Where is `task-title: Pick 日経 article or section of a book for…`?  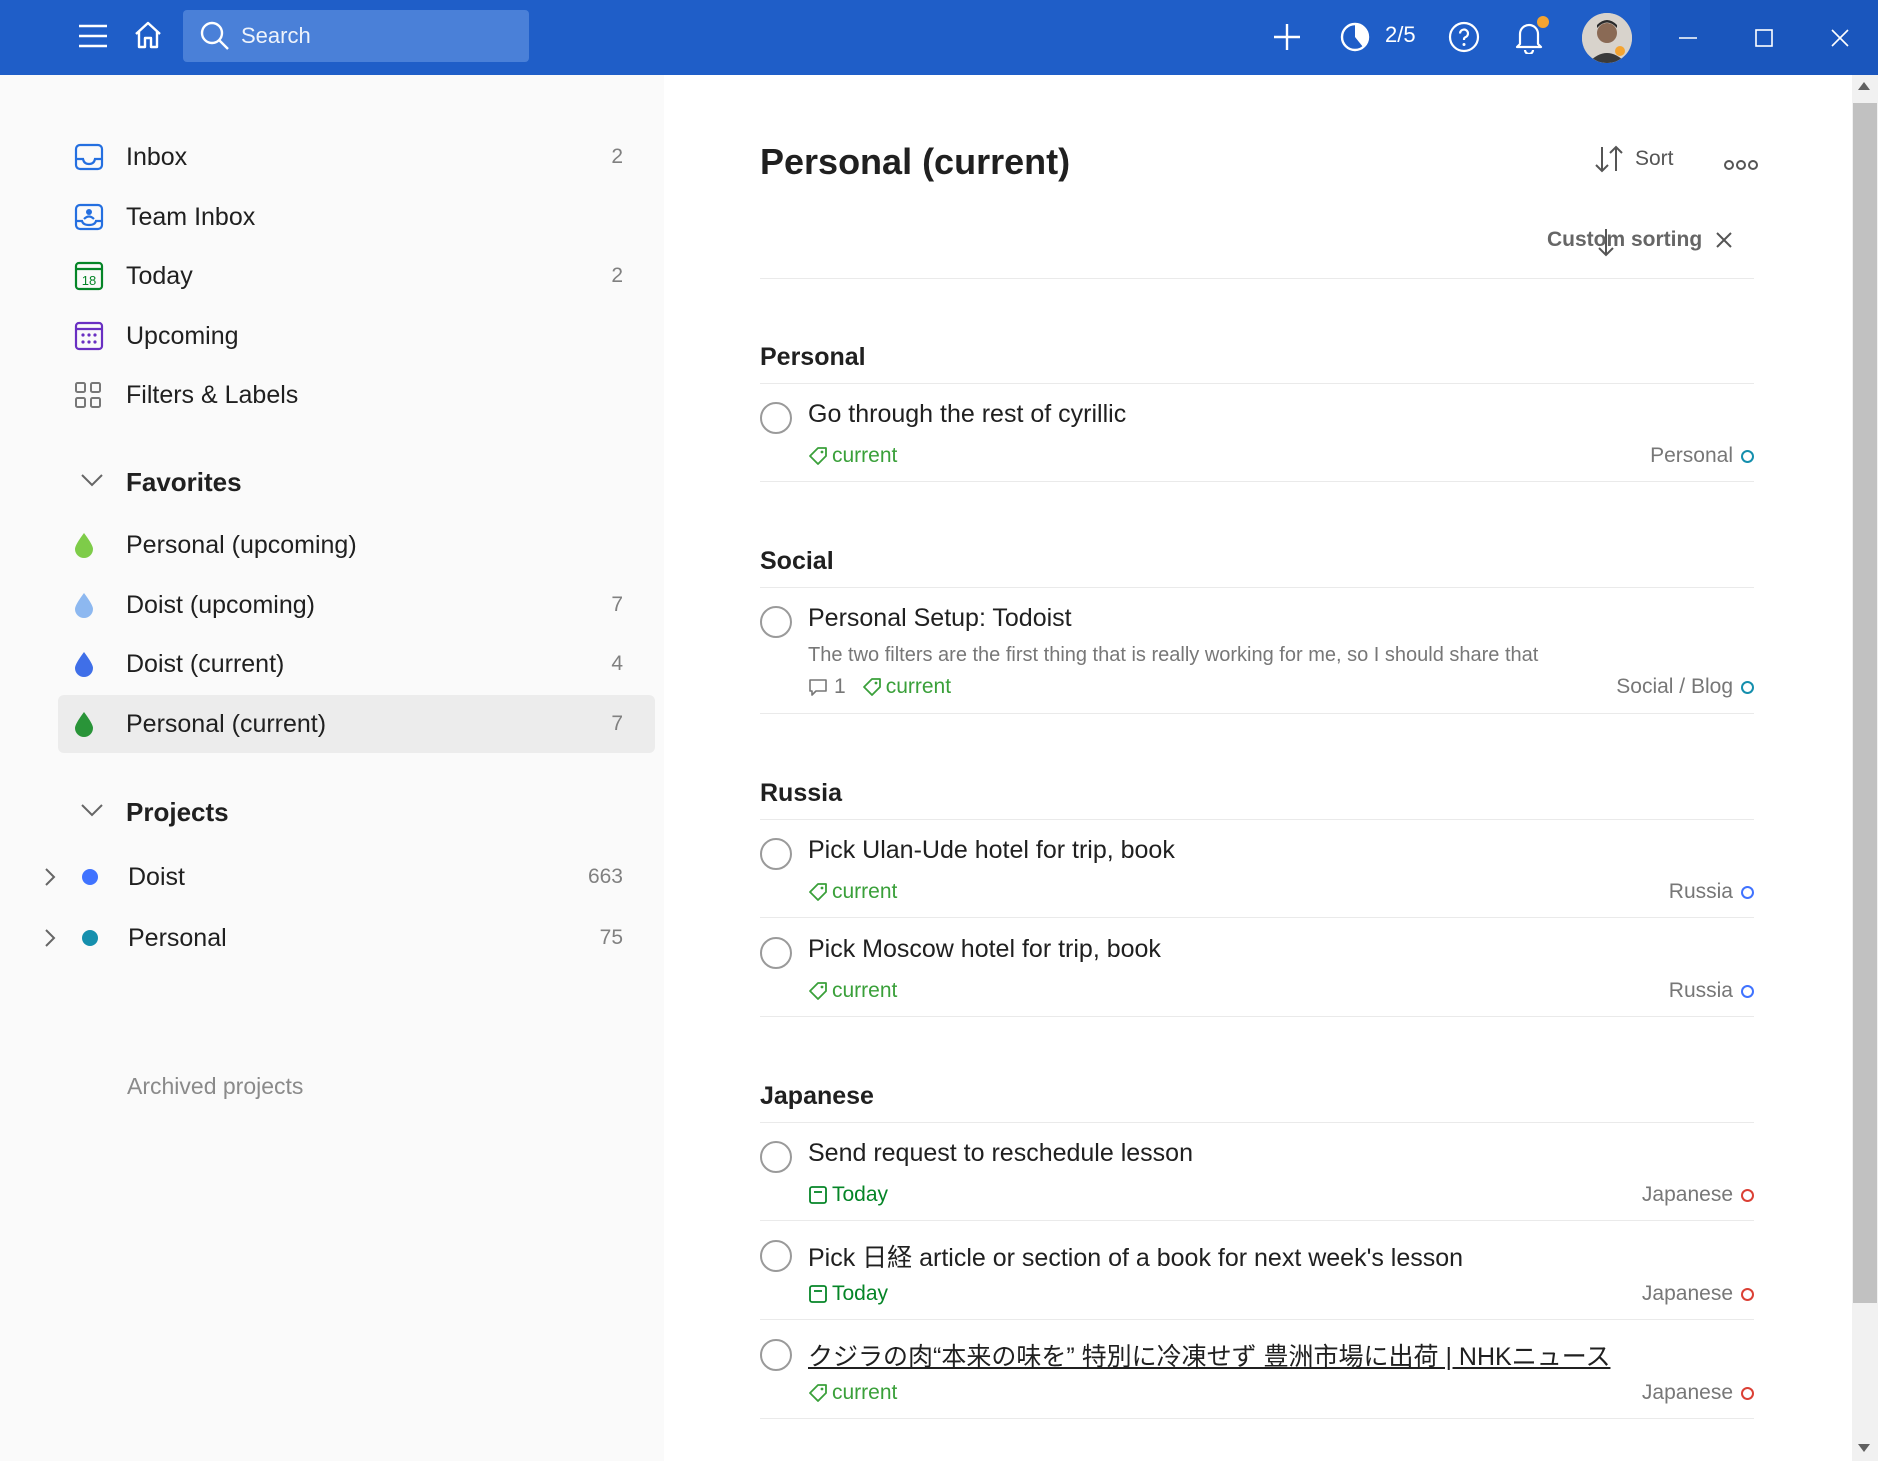 task-title: Pick 日経 article or section of a book for… is located at coordinates (1135, 1256).